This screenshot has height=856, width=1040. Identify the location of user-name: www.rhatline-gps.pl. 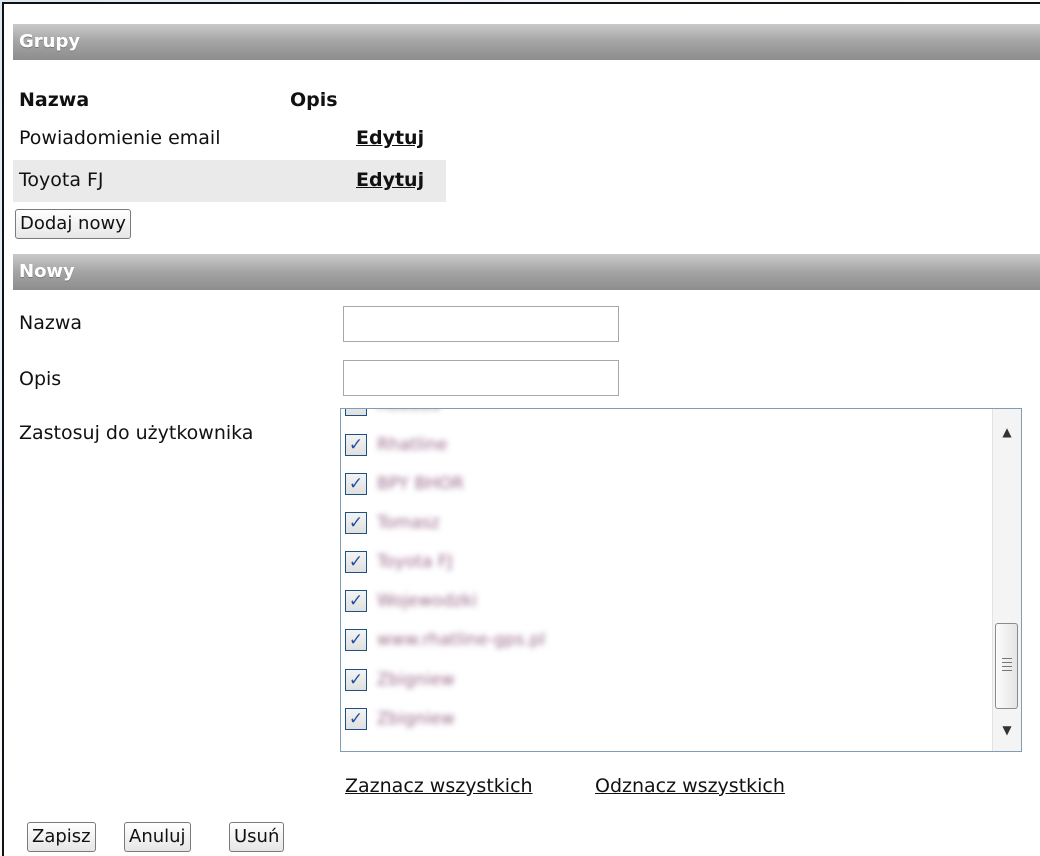
(461, 640).